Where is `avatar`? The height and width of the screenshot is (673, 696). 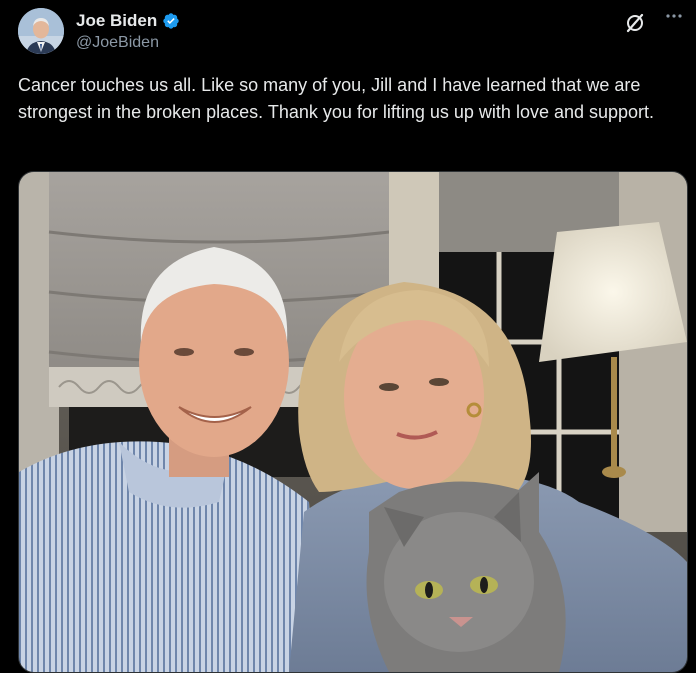
avatar is located at coordinates (41, 31).